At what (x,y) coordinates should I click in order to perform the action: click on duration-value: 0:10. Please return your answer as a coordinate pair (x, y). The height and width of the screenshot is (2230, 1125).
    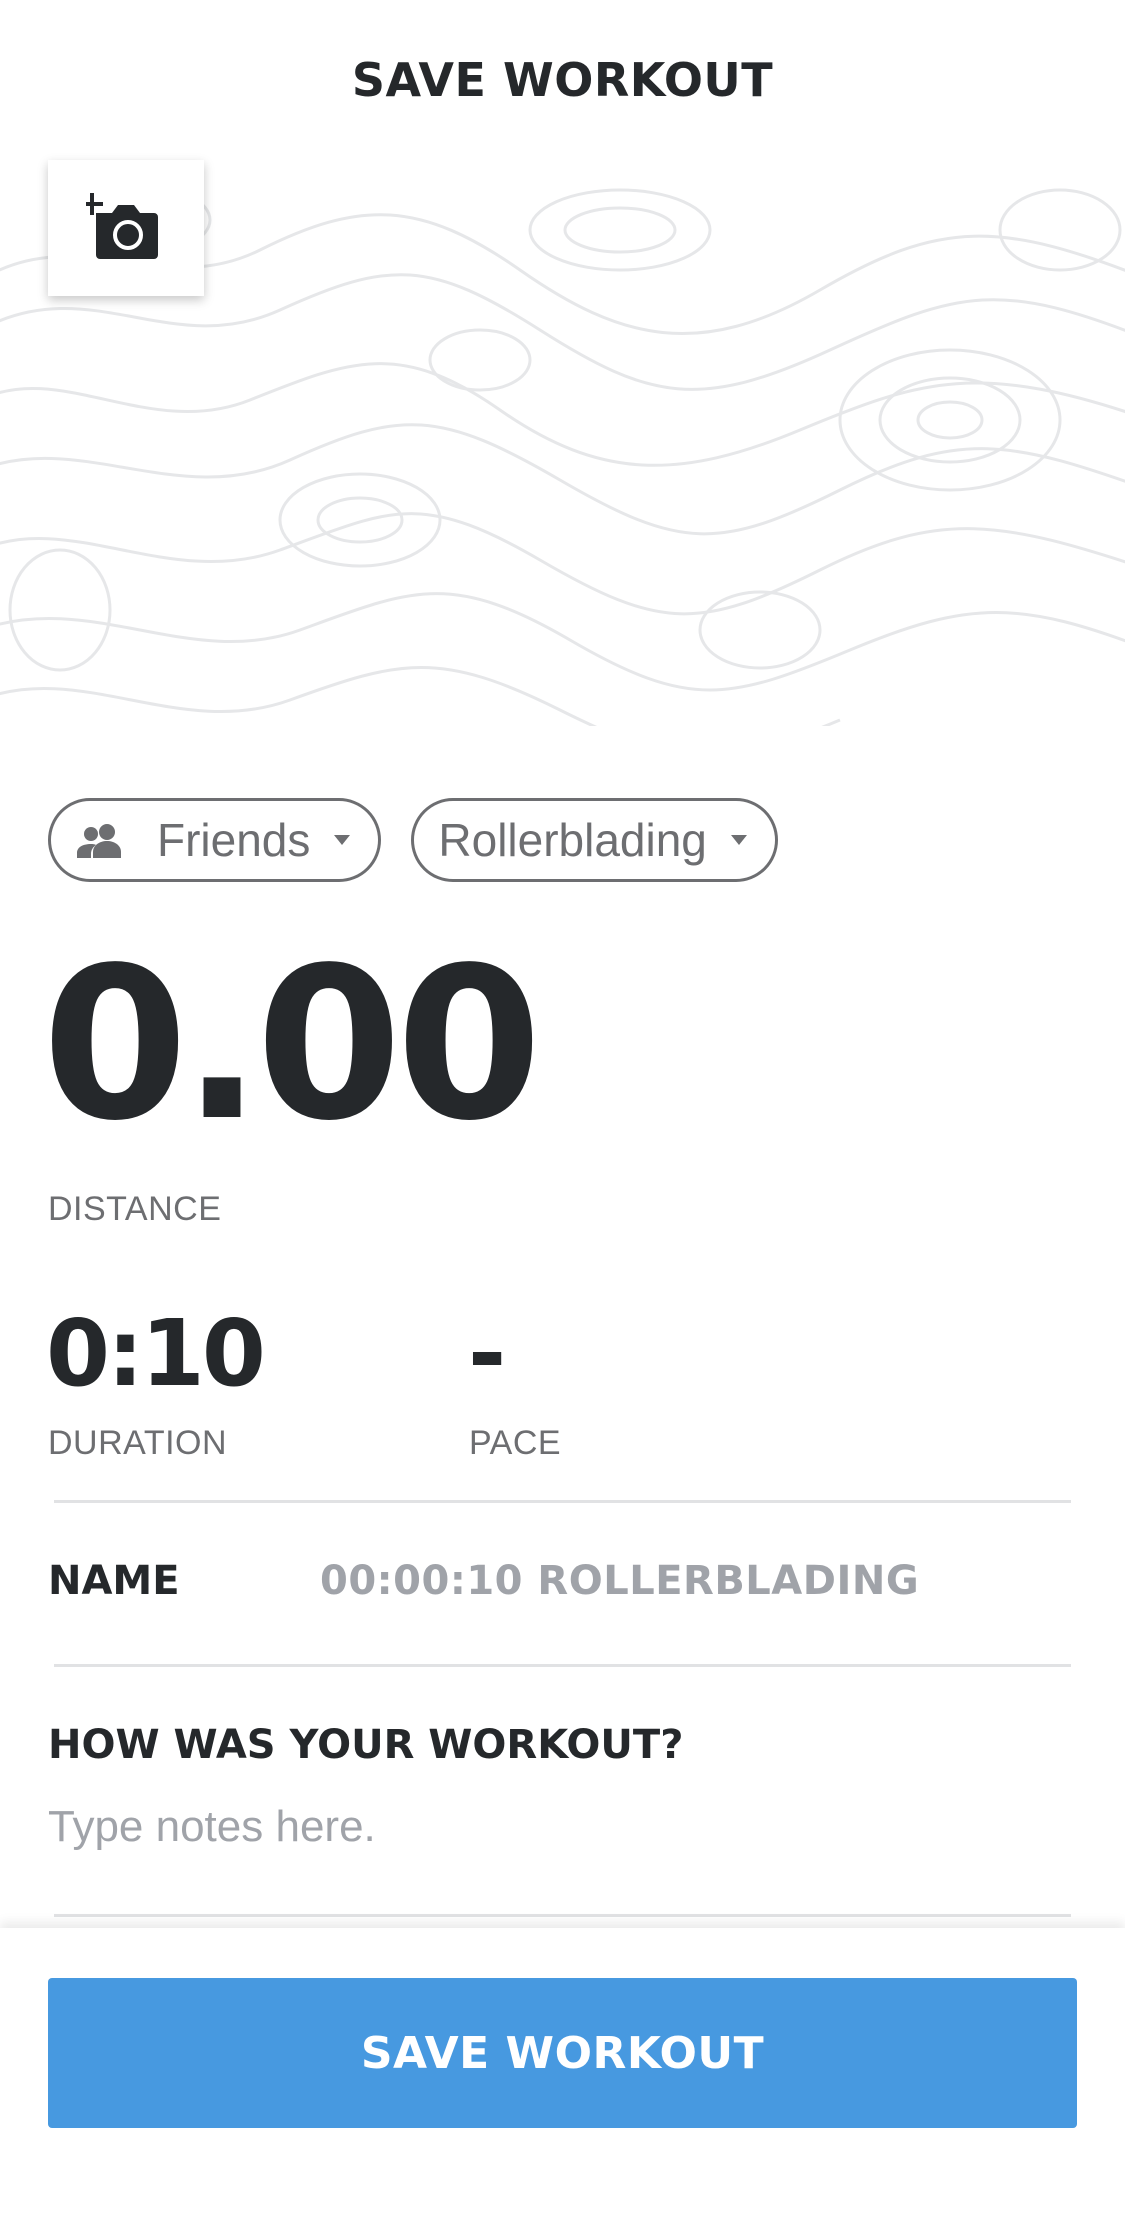
    Looking at the image, I should click on (156, 1353).